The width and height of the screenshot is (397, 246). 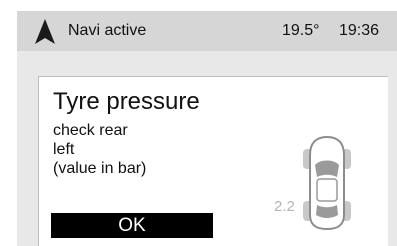 What do you see at coordinates (132, 225) in the screenshot?
I see `ok-button: OK` at bounding box center [132, 225].